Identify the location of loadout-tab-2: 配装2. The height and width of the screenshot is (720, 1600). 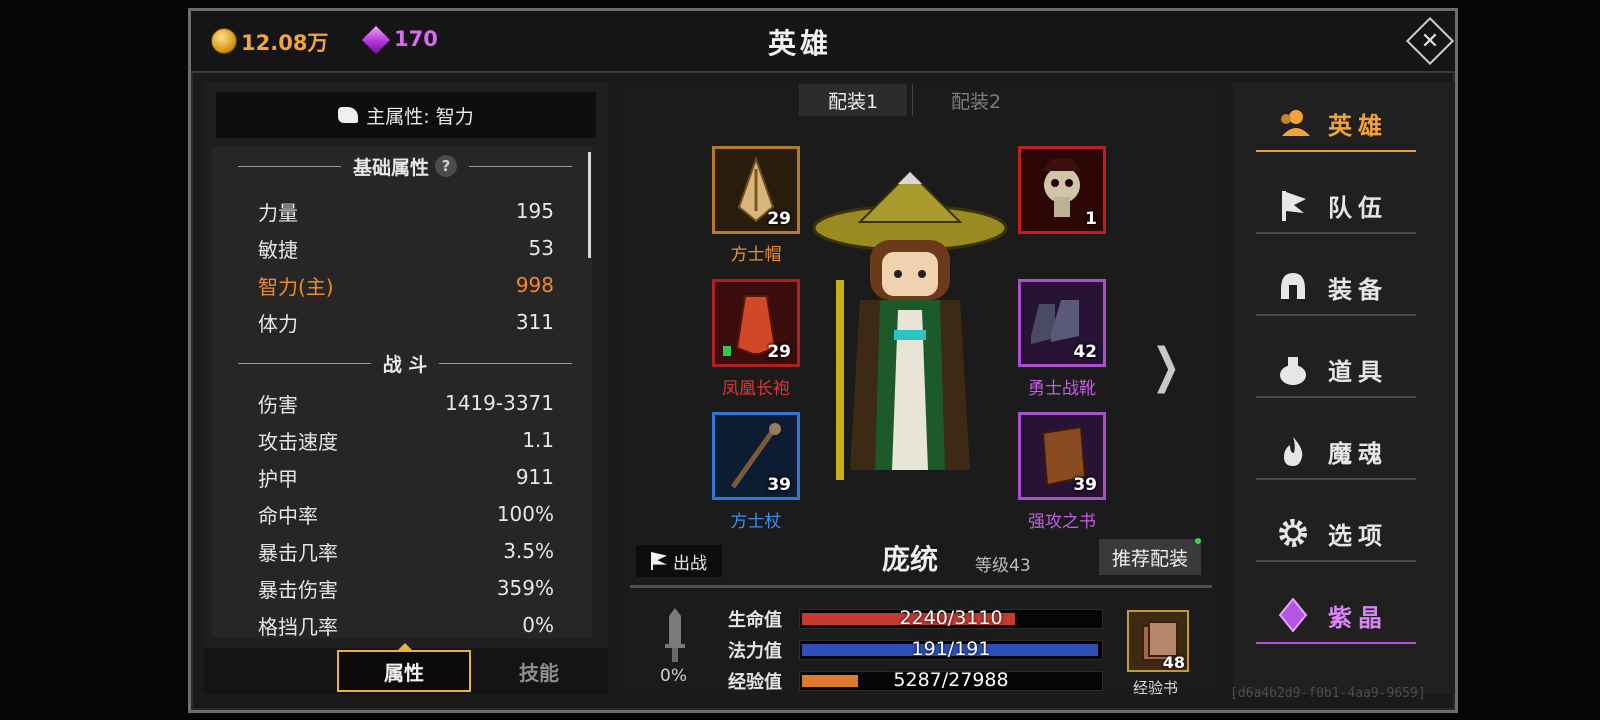
(976, 100).